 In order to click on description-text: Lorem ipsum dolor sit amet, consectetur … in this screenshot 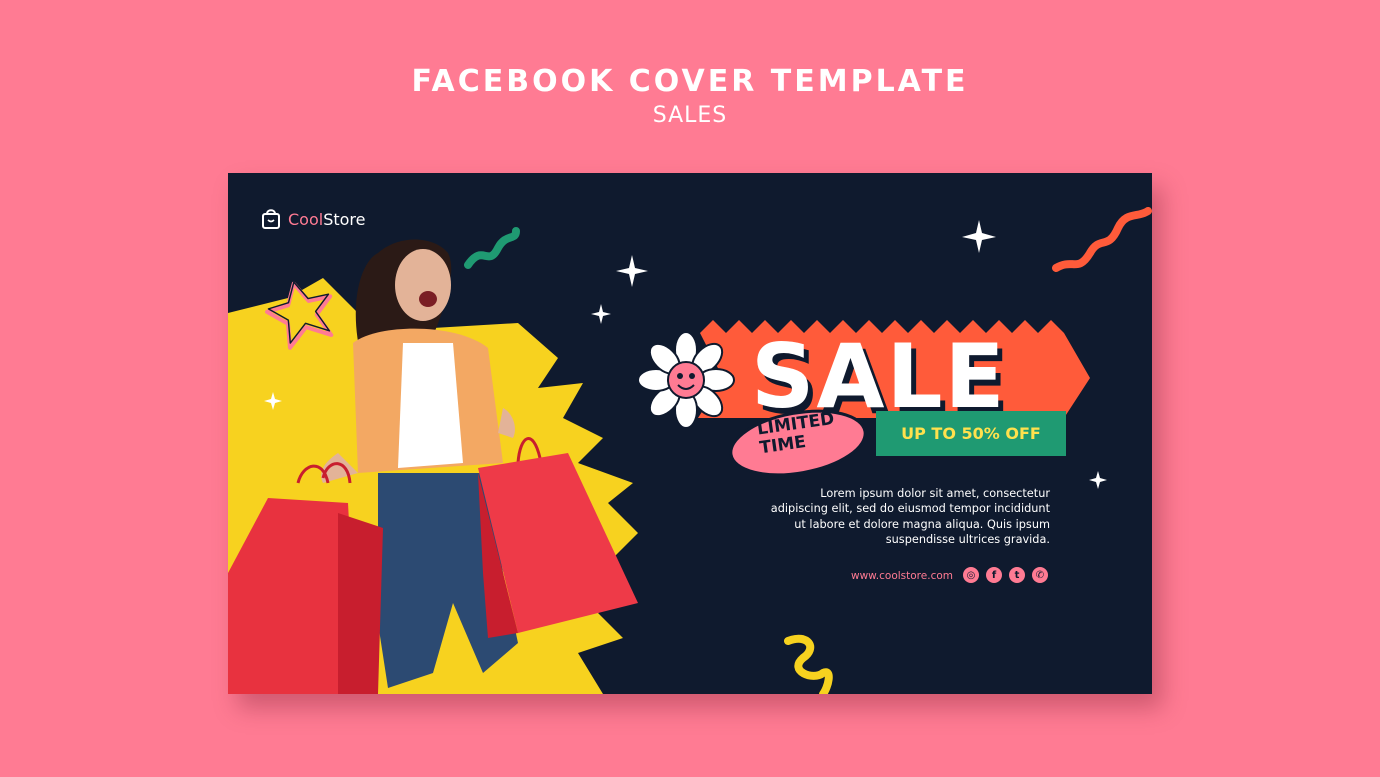, I will do `click(910, 516)`.